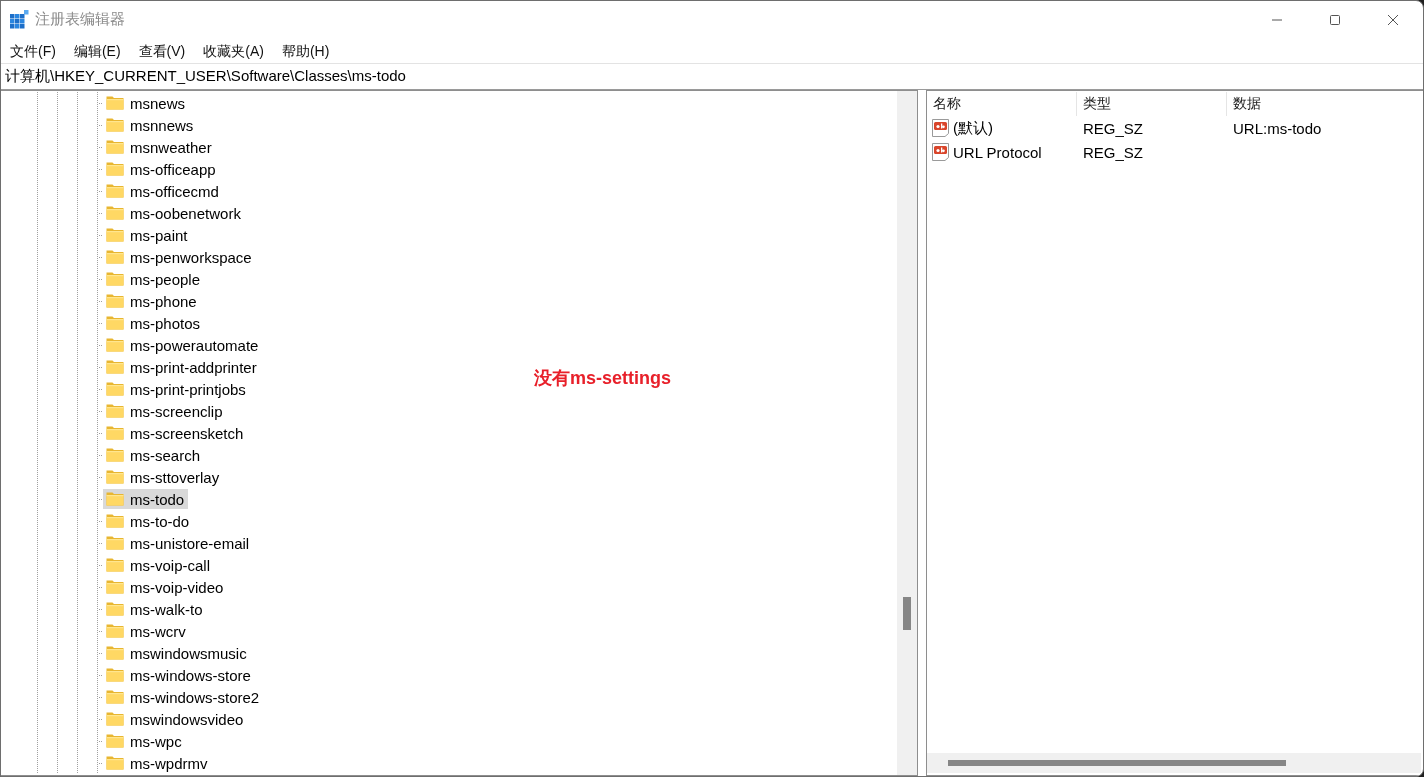 The height and width of the screenshot is (777, 1424). What do you see at coordinates (182, 367) in the screenshot?
I see `tree-item: ms-print-addprinter` at bounding box center [182, 367].